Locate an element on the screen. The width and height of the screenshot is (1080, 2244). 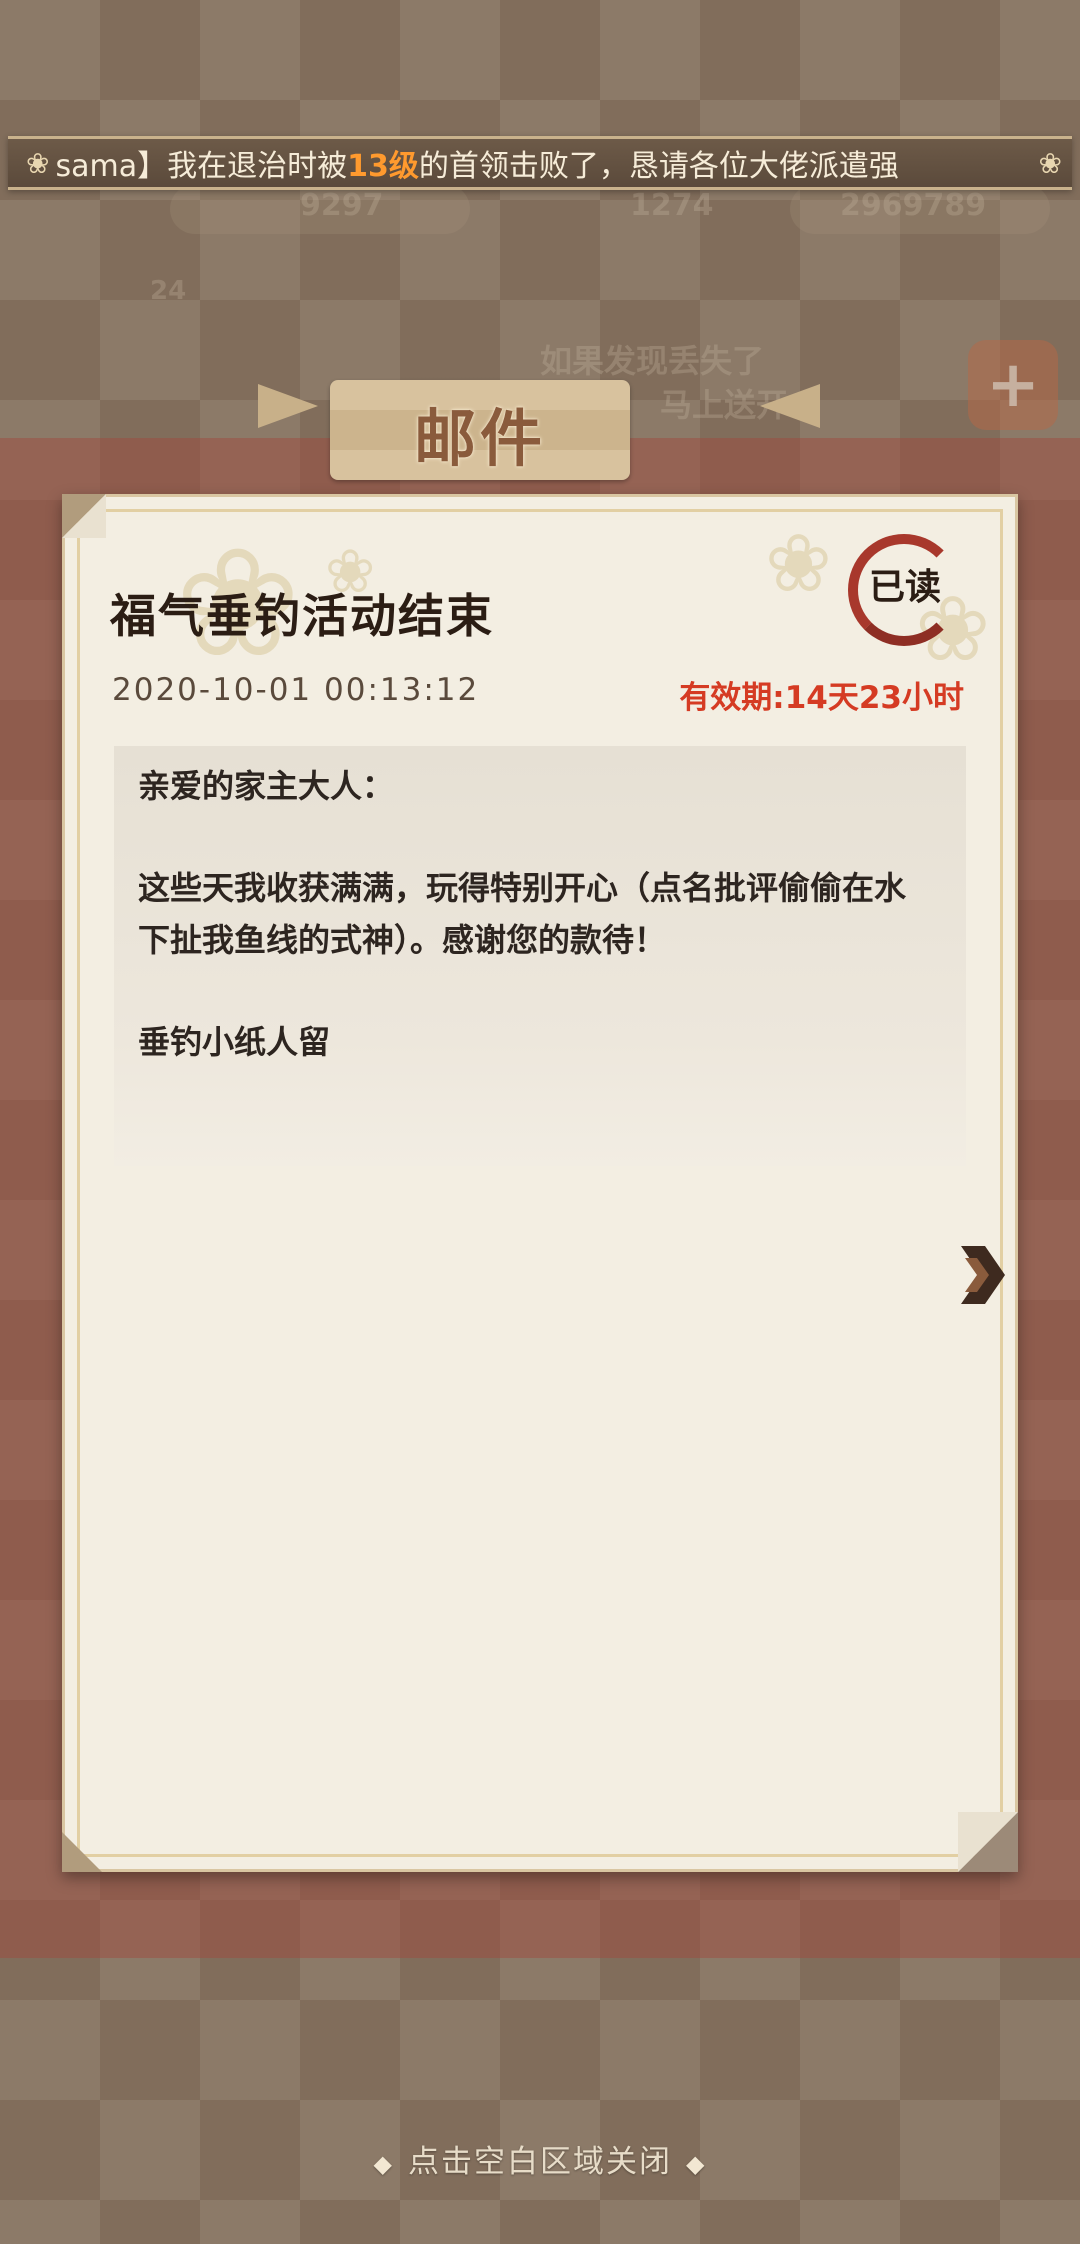
mail-title: 福气垂钓活动结束 is located at coordinates (302, 616).